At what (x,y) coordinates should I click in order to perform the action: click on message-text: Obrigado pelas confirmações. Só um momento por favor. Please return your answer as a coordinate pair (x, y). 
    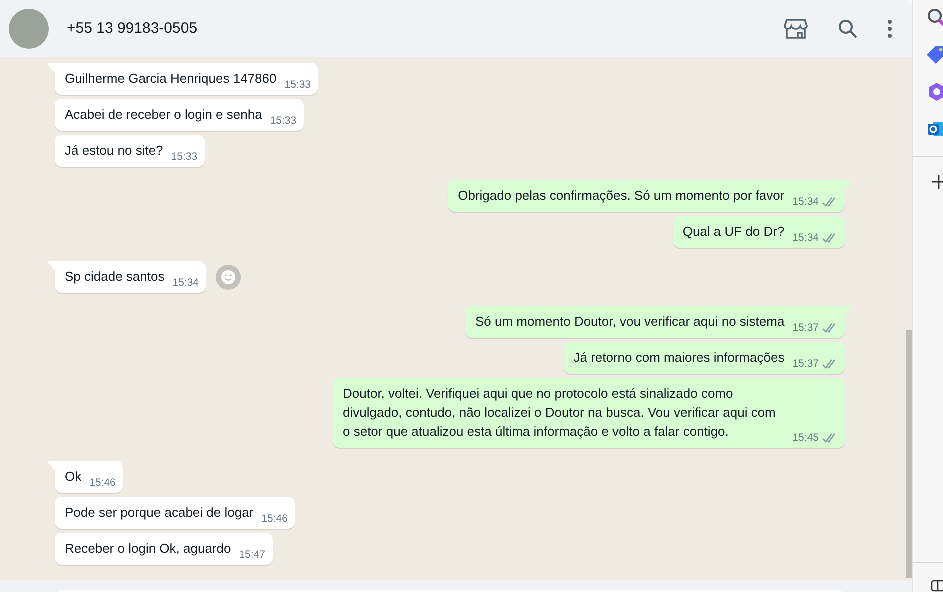
    Looking at the image, I should click on (621, 196).